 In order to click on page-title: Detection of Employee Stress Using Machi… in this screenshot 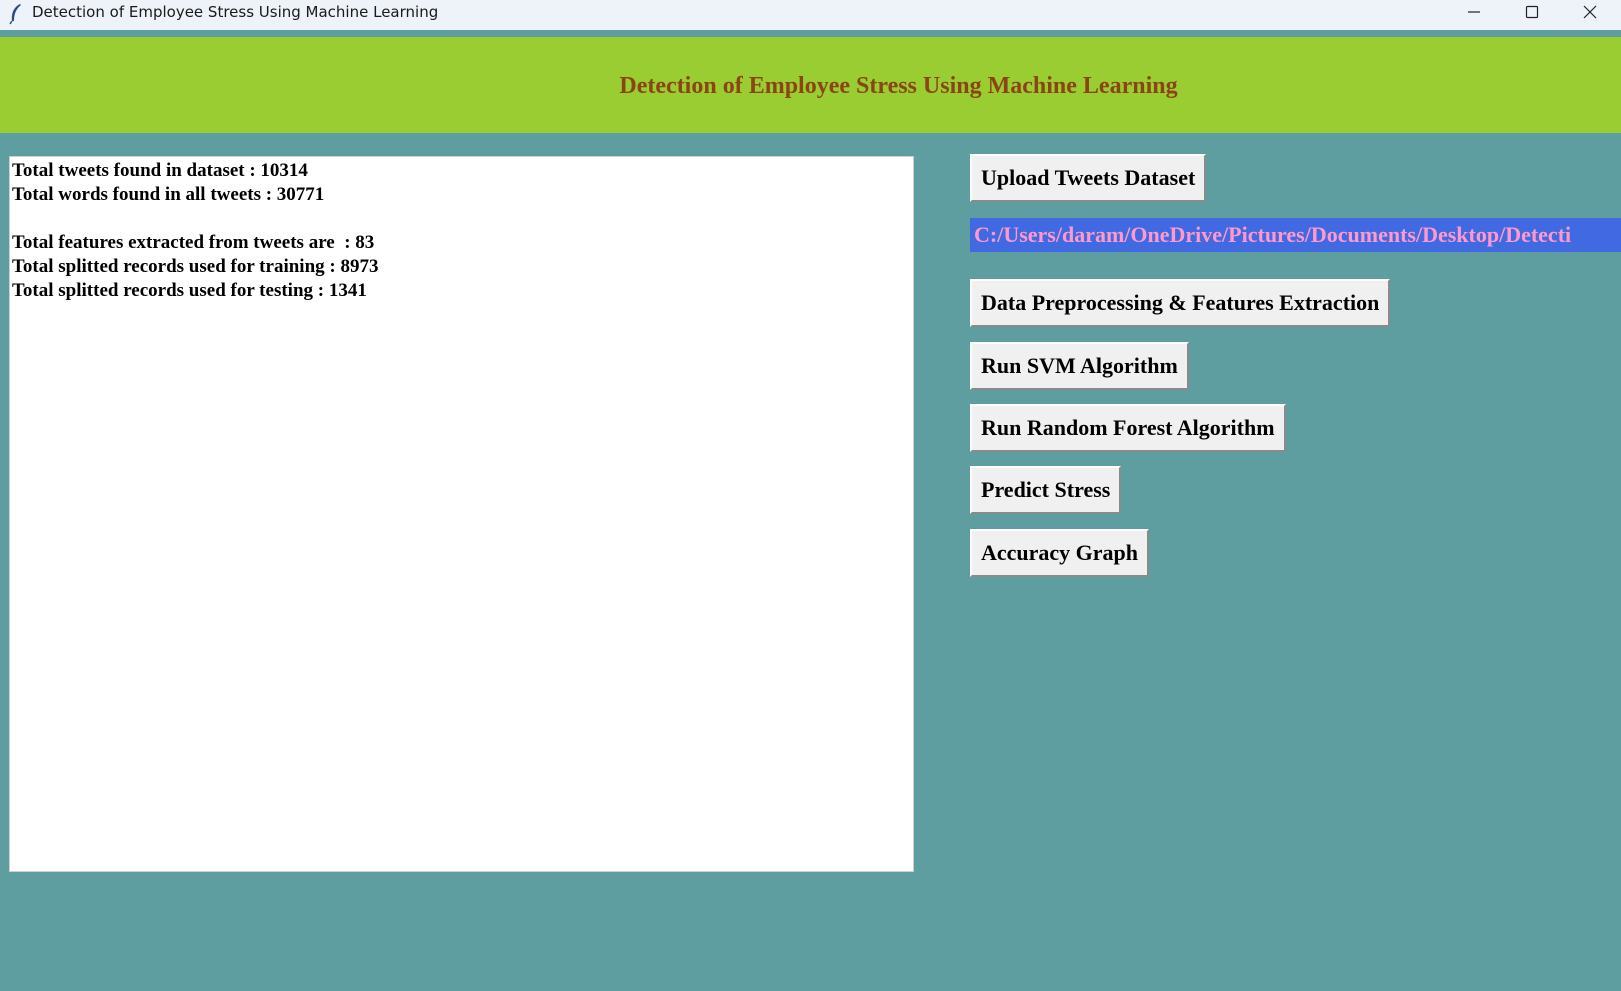, I will do `click(898, 86)`.